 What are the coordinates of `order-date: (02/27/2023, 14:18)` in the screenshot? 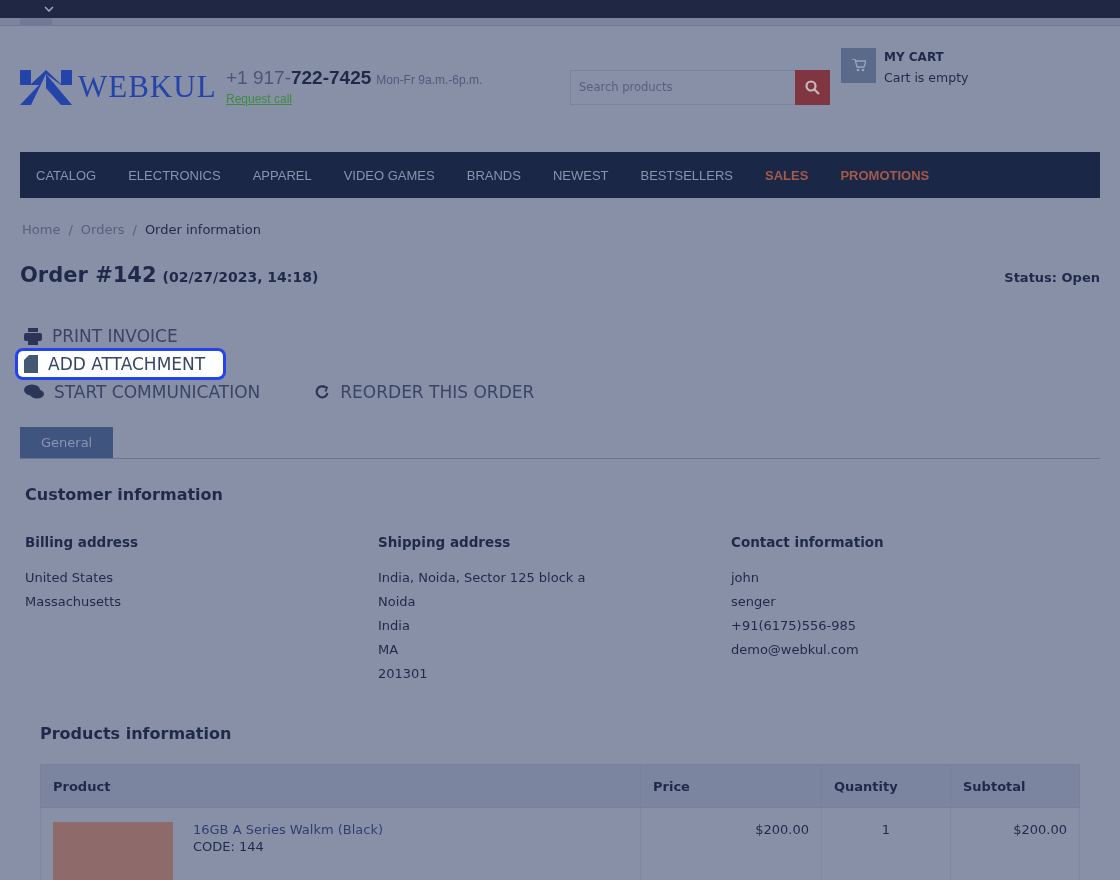 It's located at (240, 277).